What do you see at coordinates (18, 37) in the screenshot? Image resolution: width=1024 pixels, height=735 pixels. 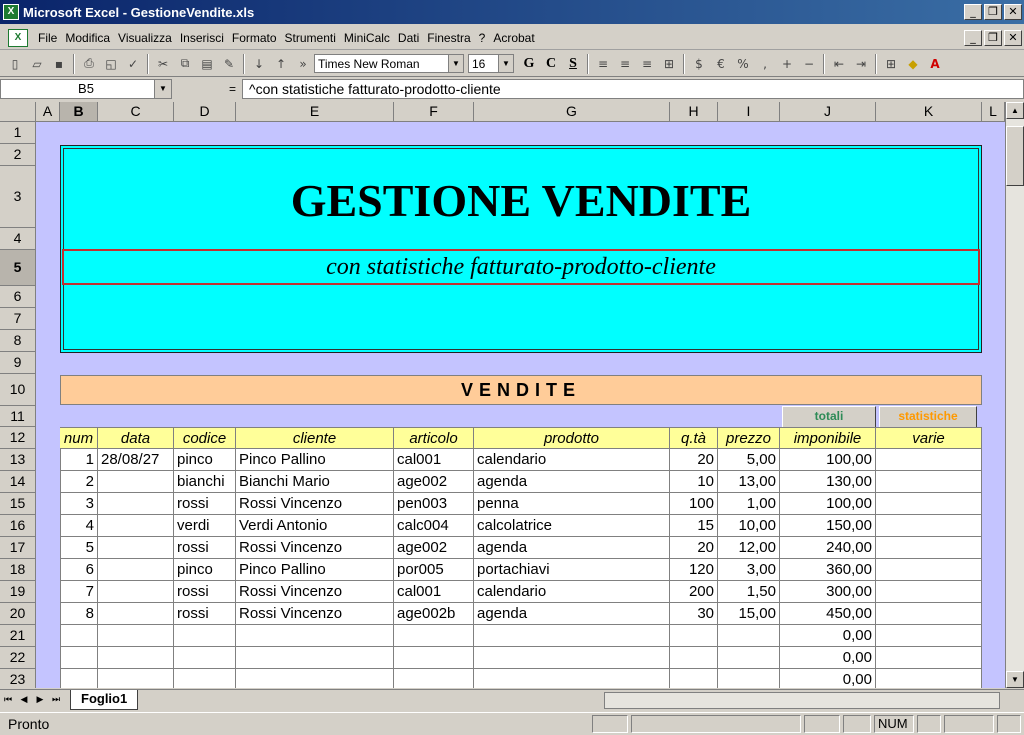 I see `workbook-icon: X` at bounding box center [18, 37].